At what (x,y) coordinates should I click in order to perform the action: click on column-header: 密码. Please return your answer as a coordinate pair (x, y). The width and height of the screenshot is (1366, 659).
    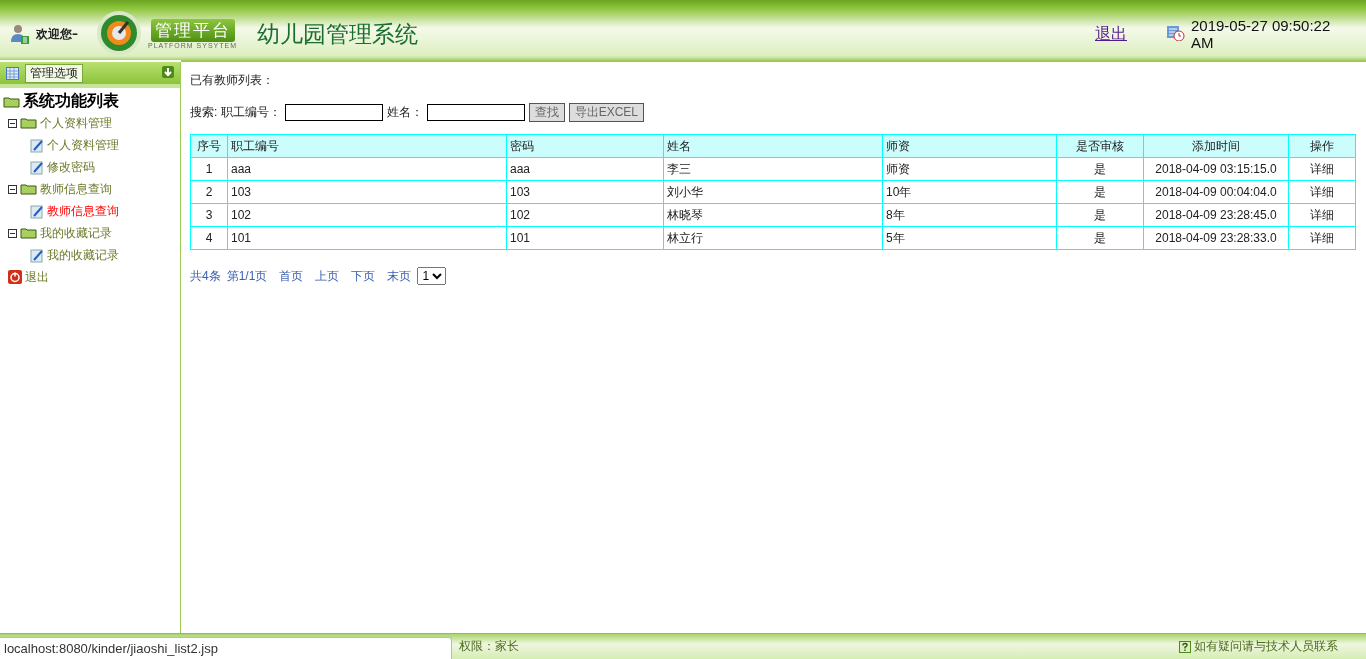
    Looking at the image, I should click on (585, 146).